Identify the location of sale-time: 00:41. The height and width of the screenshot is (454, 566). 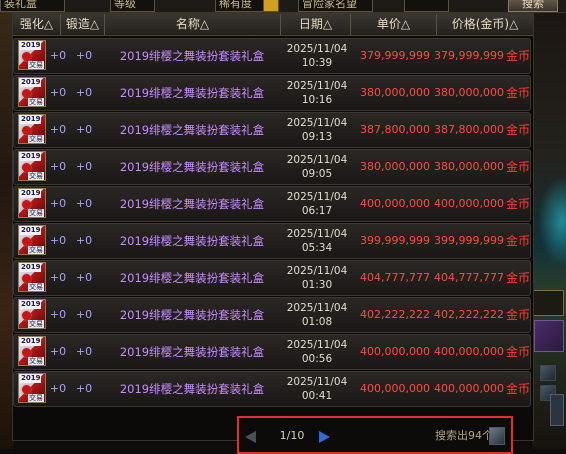
(317, 396).